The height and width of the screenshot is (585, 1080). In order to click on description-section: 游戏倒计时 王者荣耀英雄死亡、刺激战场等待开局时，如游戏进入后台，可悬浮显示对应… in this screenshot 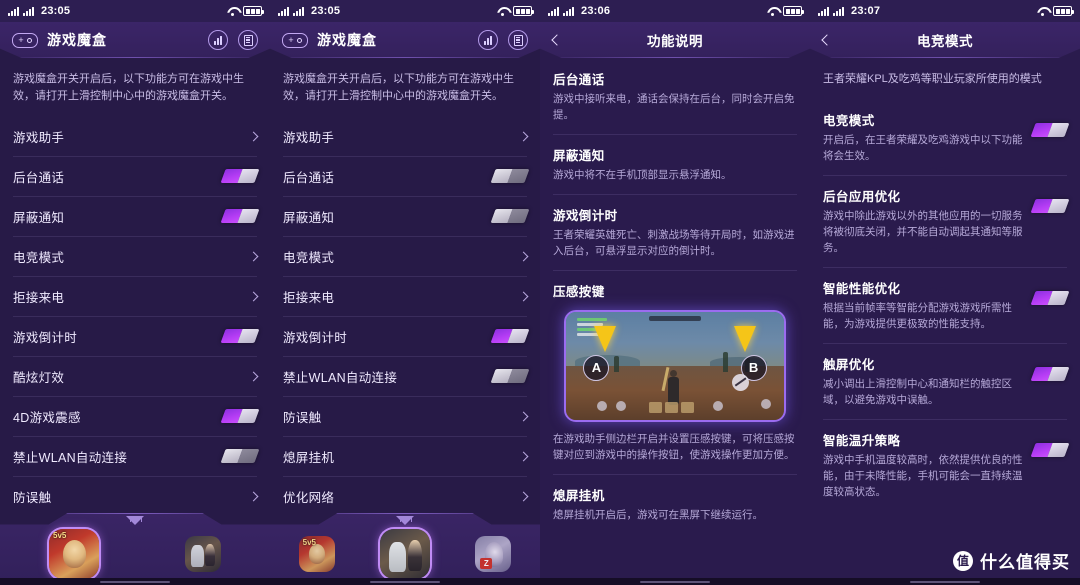, I will do `click(675, 231)`.